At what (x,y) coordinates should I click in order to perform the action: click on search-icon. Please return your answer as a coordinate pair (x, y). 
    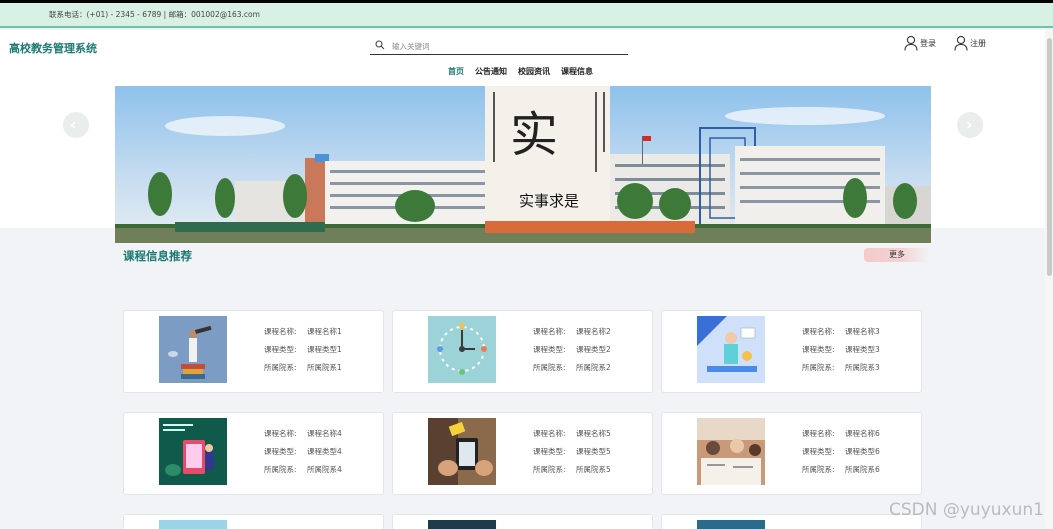
    Looking at the image, I should click on (380, 45).